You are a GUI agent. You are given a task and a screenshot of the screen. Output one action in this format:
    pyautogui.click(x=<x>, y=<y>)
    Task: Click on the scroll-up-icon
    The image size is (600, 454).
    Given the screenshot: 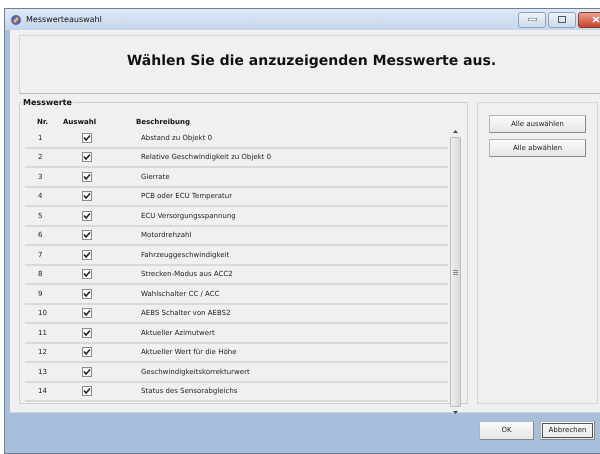 What is the action you would take?
    pyautogui.click(x=455, y=131)
    